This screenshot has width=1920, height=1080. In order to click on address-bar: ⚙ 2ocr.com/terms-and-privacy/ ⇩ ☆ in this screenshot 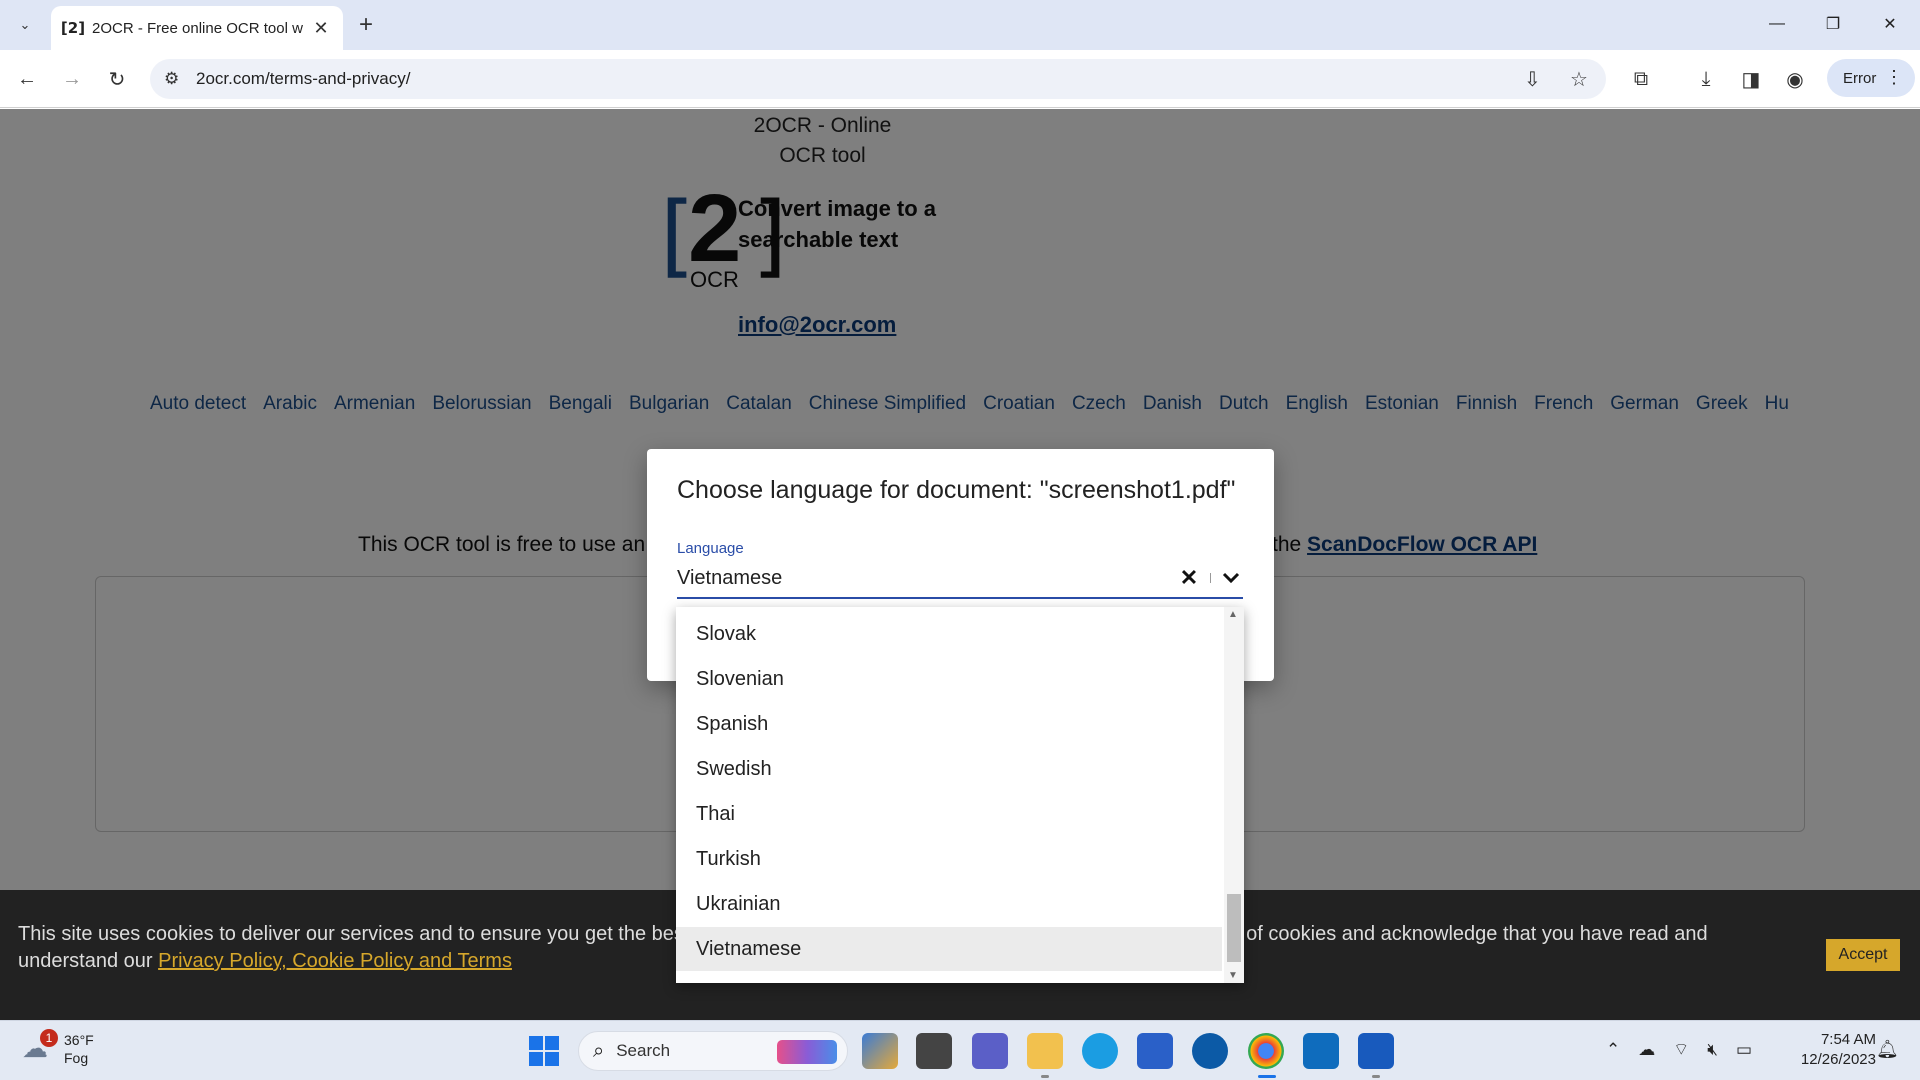, I will do `click(878, 79)`.